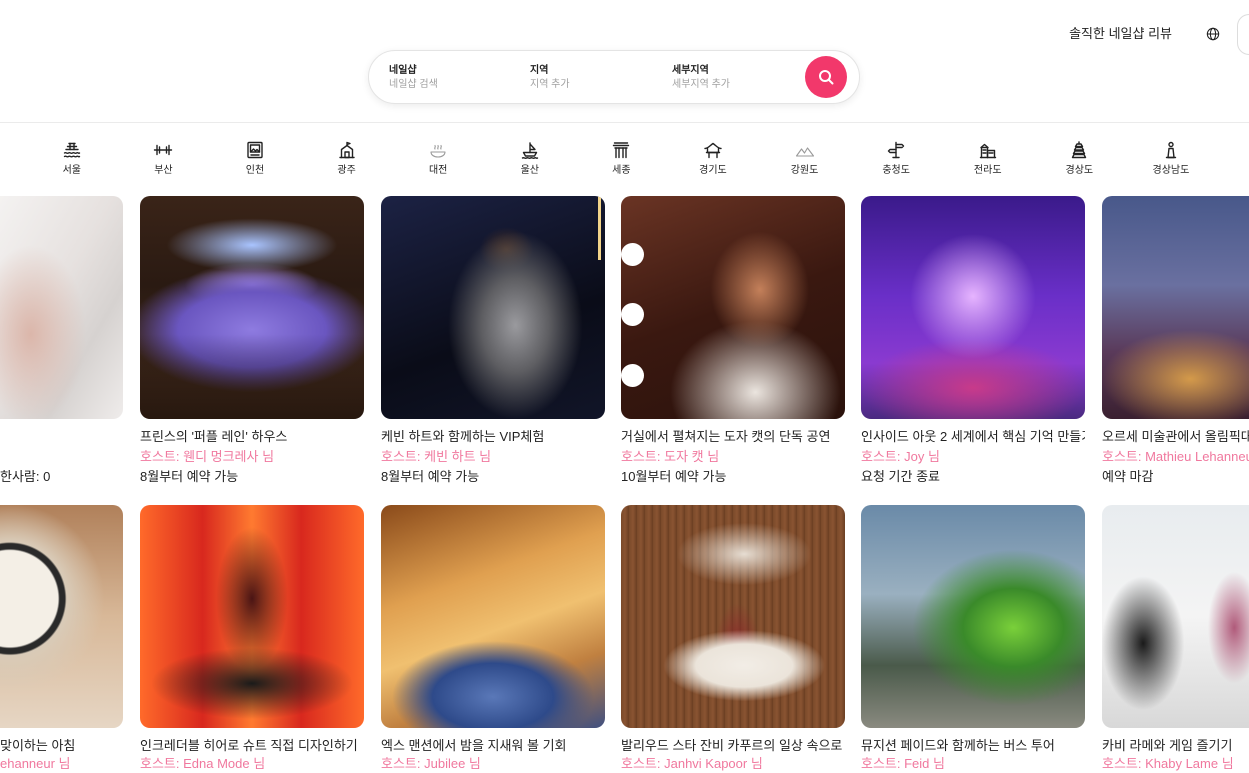 This screenshot has height=773, width=1249. What do you see at coordinates (1175, 436) in the screenshot?
I see `listing-title: 오르세 미술관에서 올림픽대` at bounding box center [1175, 436].